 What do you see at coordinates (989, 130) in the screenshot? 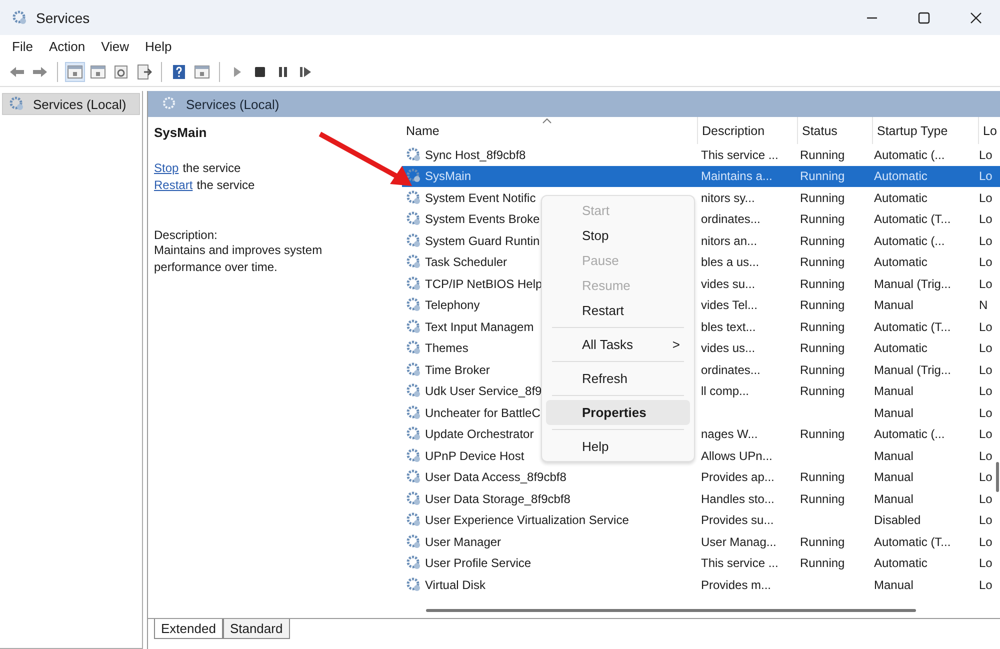
I see `column-header: Lo` at bounding box center [989, 130].